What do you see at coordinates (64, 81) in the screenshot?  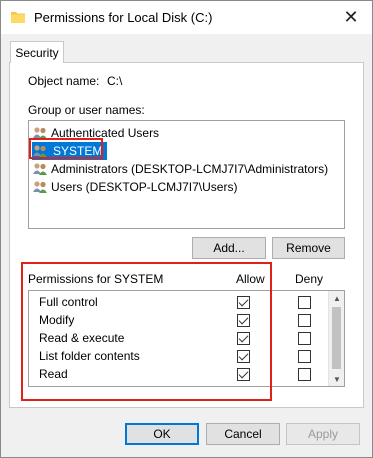 I see `object-name-label: Object name:` at bounding box center [64, 81].